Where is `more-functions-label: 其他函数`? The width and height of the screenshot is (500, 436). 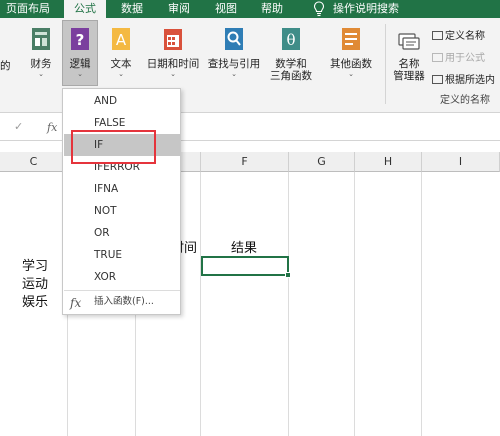 more-functions-label: 其他函数 is located at coordinates (351, 64).